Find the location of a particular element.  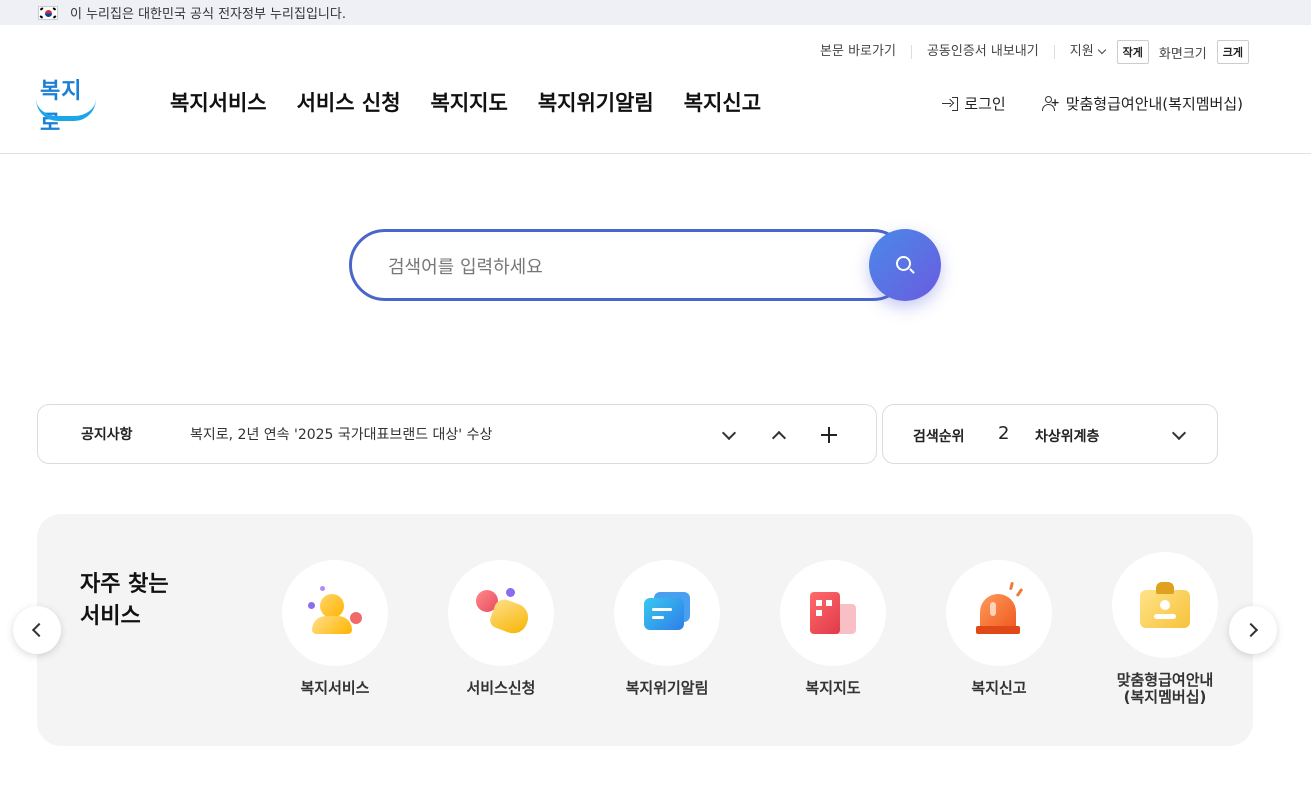

login-button: 로그인 is located at coordinates (974, 103).